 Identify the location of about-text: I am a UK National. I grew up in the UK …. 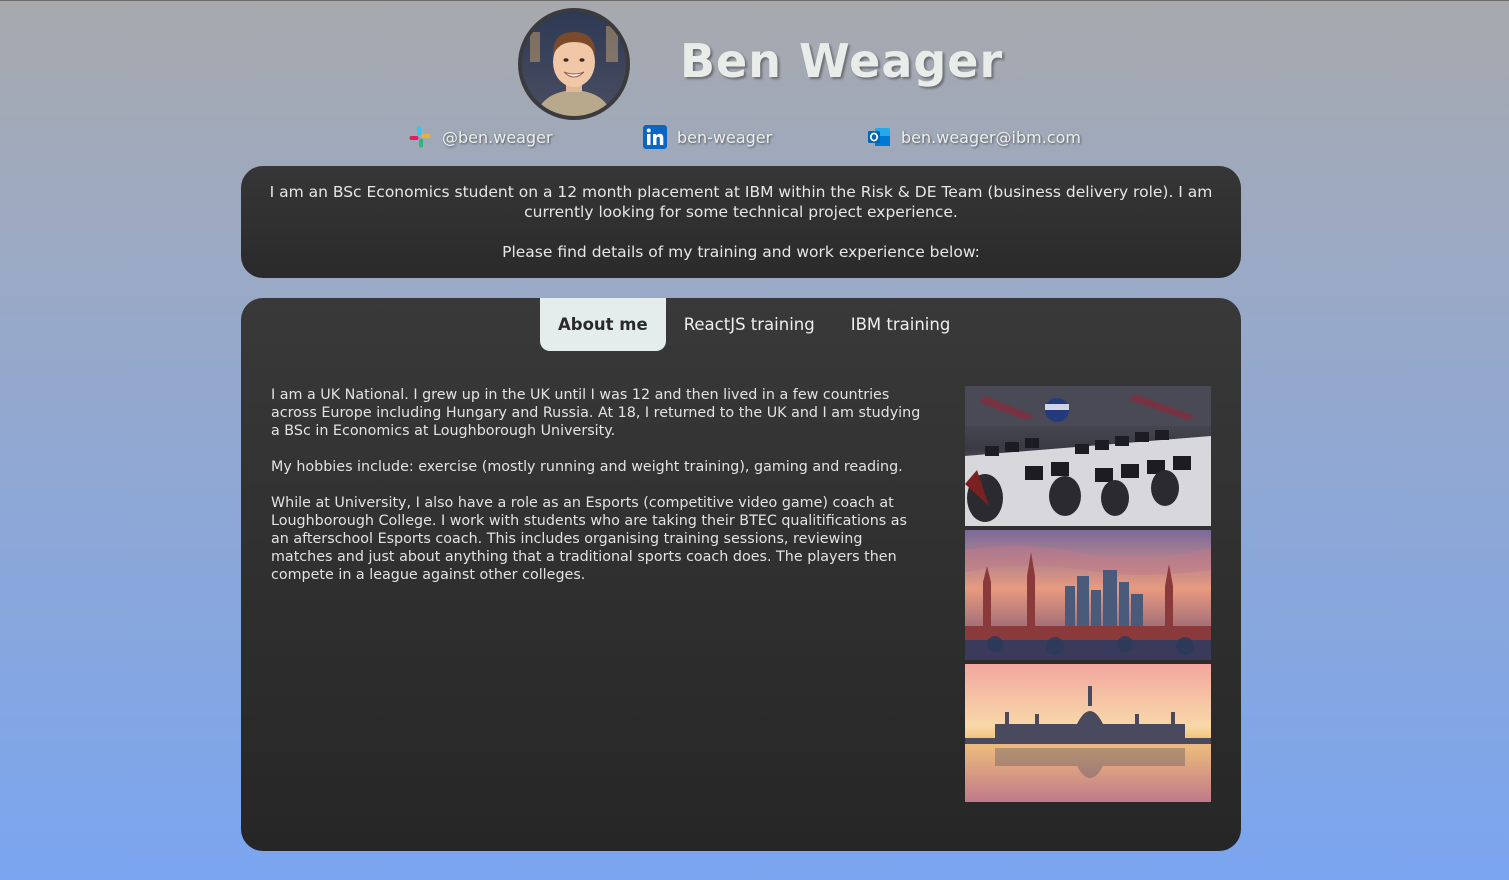
(596, 485).